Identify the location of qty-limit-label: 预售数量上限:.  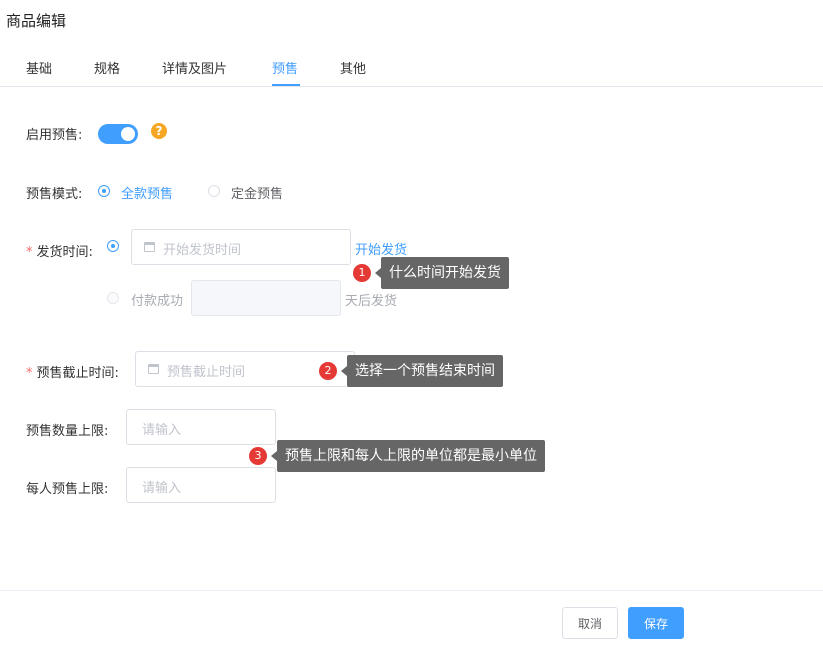
(67, 431).